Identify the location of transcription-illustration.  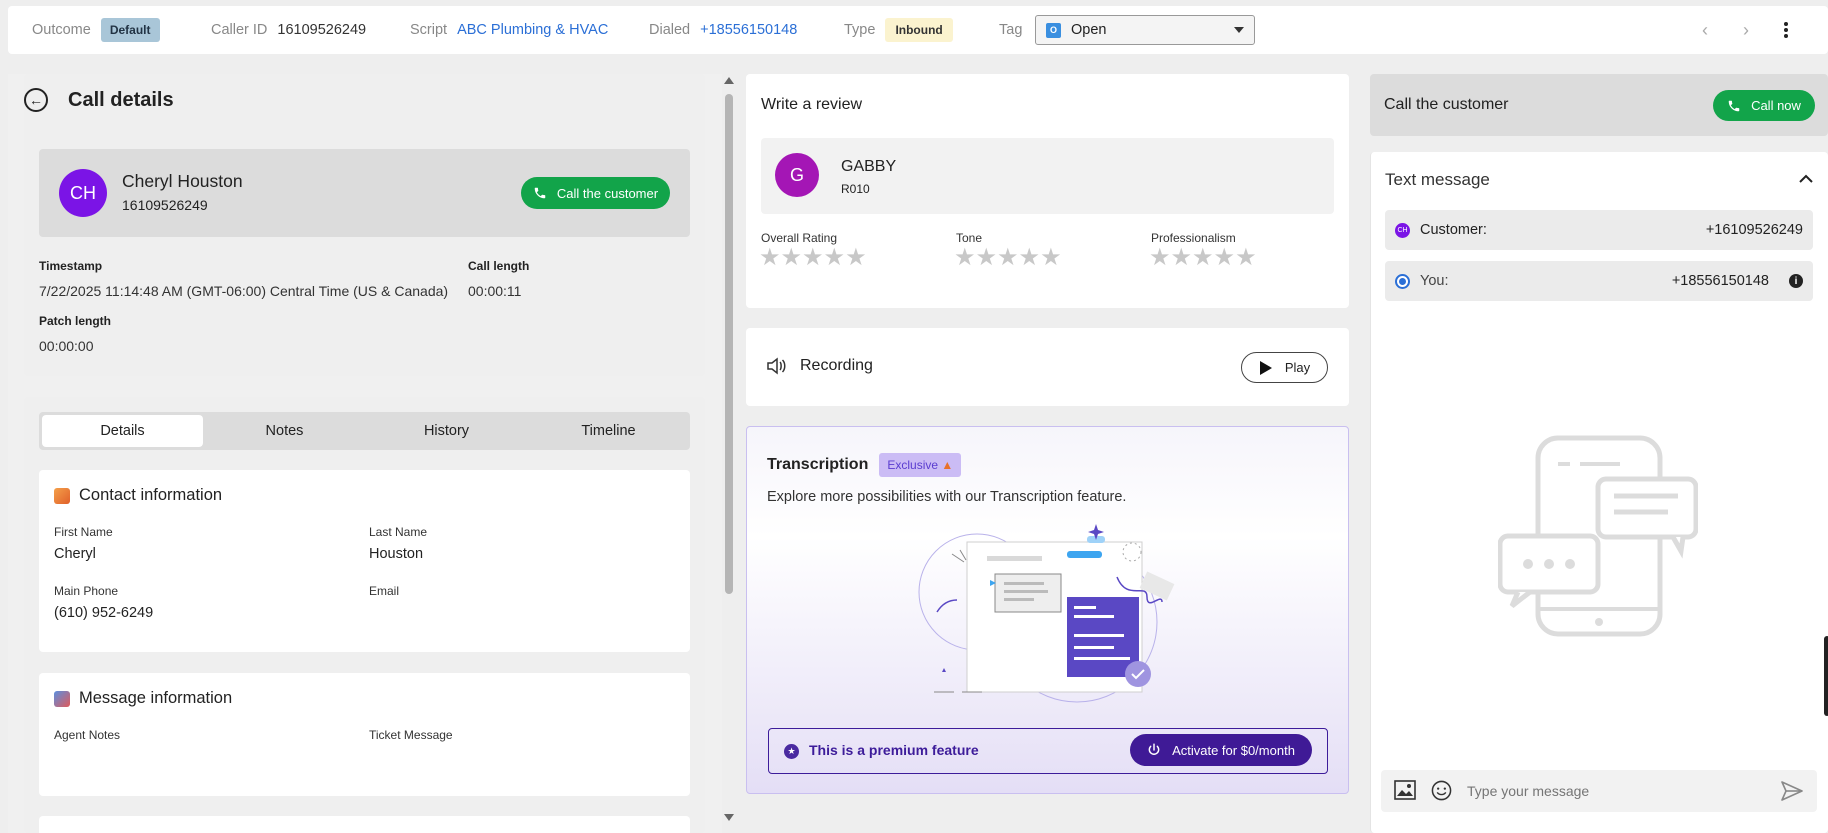
(1046, 613).